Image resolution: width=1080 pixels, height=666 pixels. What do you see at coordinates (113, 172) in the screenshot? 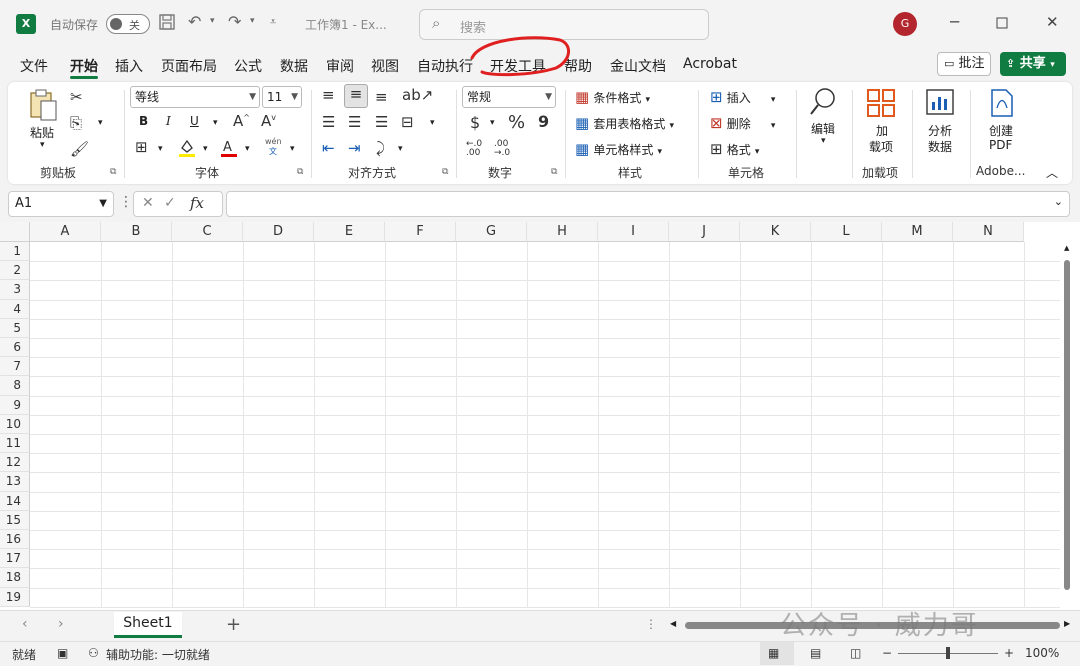
I see `clipboard-launcher-icon: ⧉` at bounding box center [113, 172].